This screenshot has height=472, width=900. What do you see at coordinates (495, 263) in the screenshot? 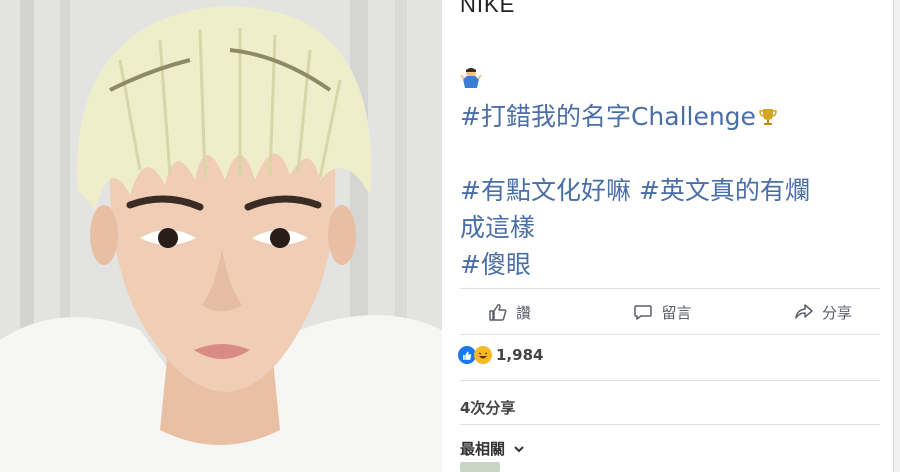
I see `hashtag-line-4: #傻眼` at bounding box center [495, 263].